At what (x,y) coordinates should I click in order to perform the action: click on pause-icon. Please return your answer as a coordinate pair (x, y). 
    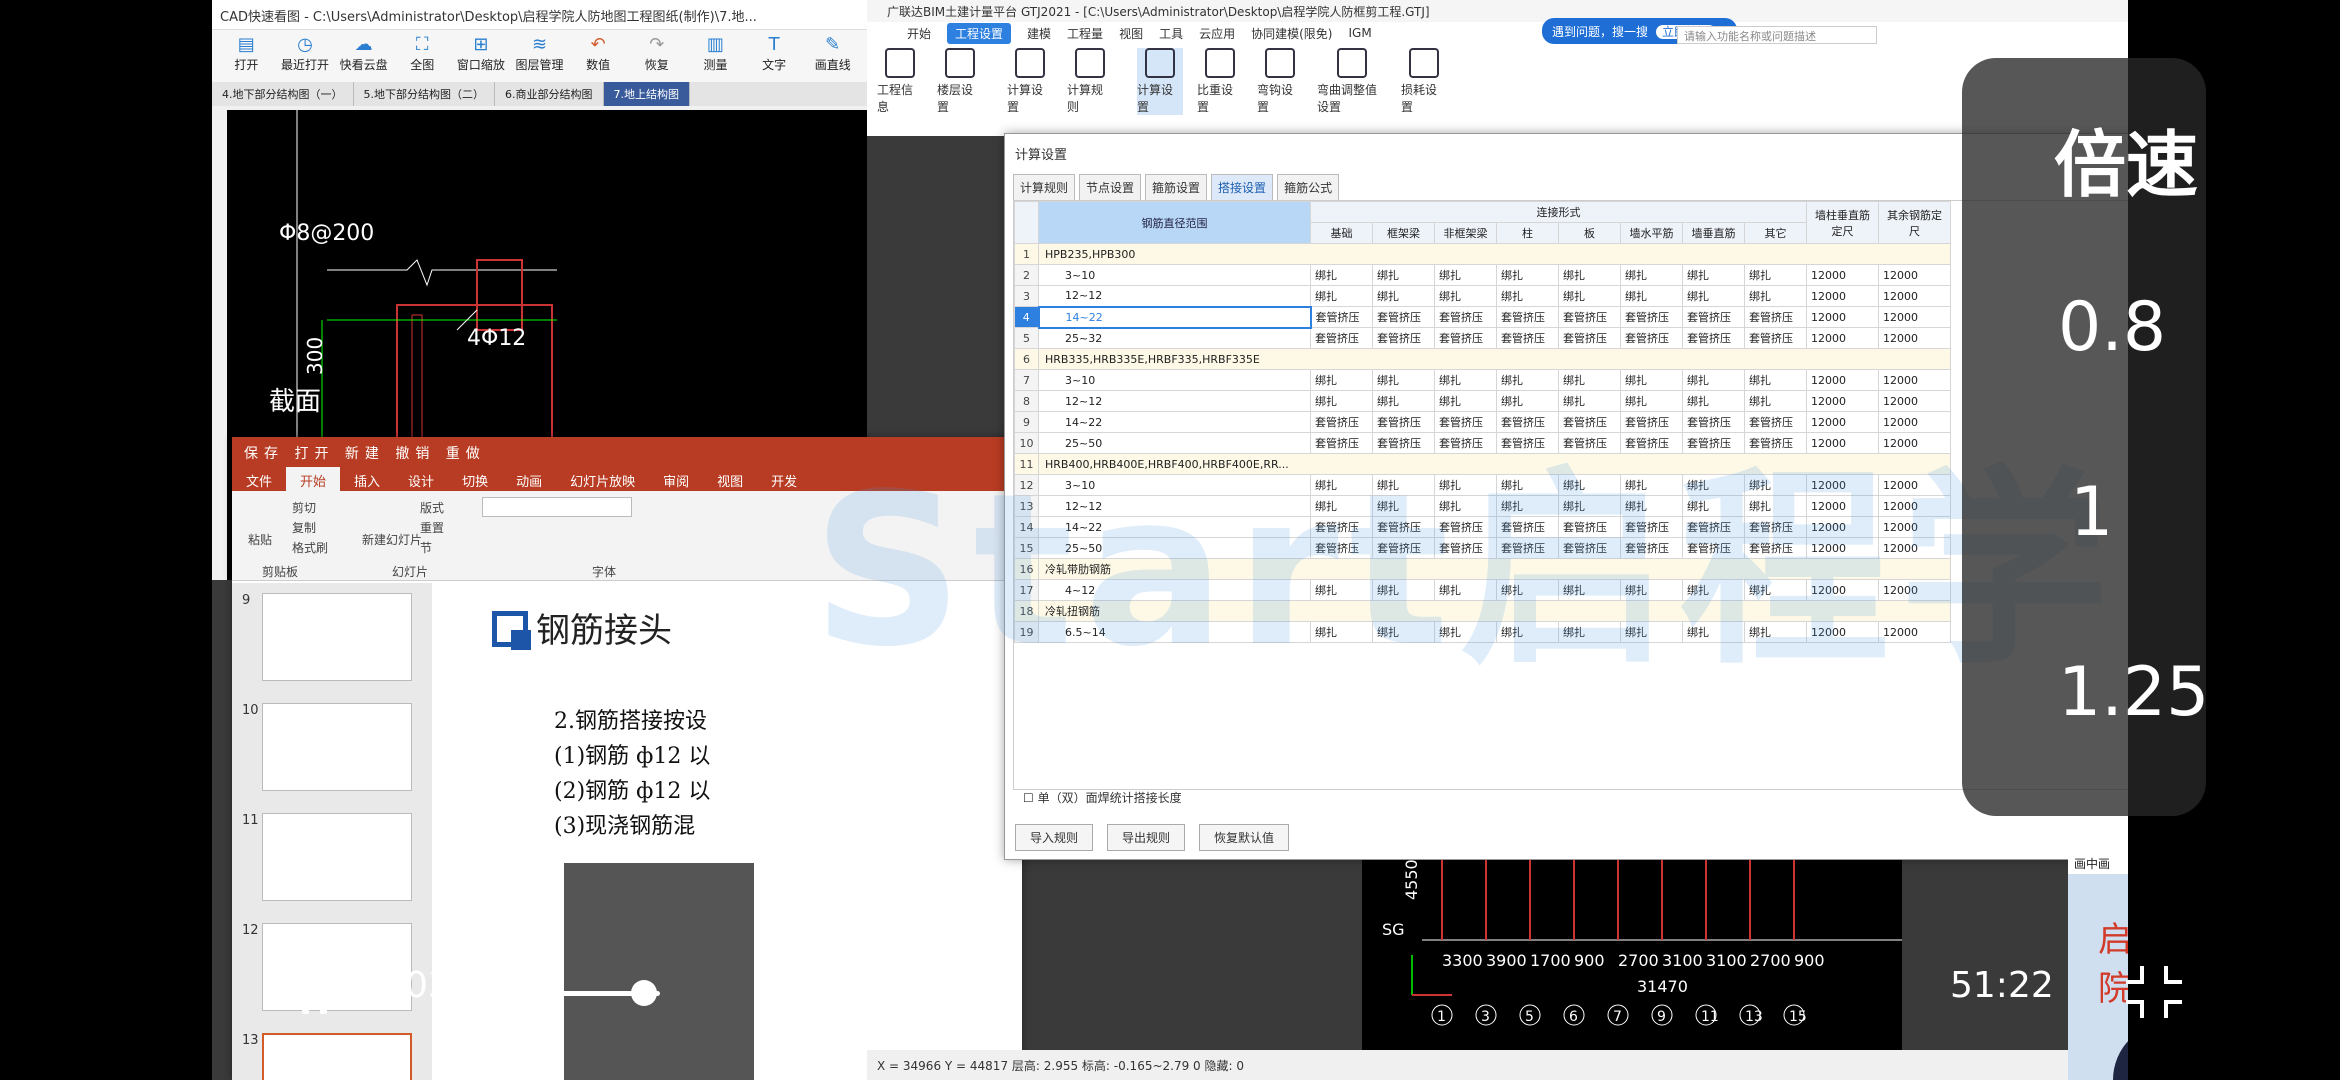
    Looking at the image, I should click on (315, 992).